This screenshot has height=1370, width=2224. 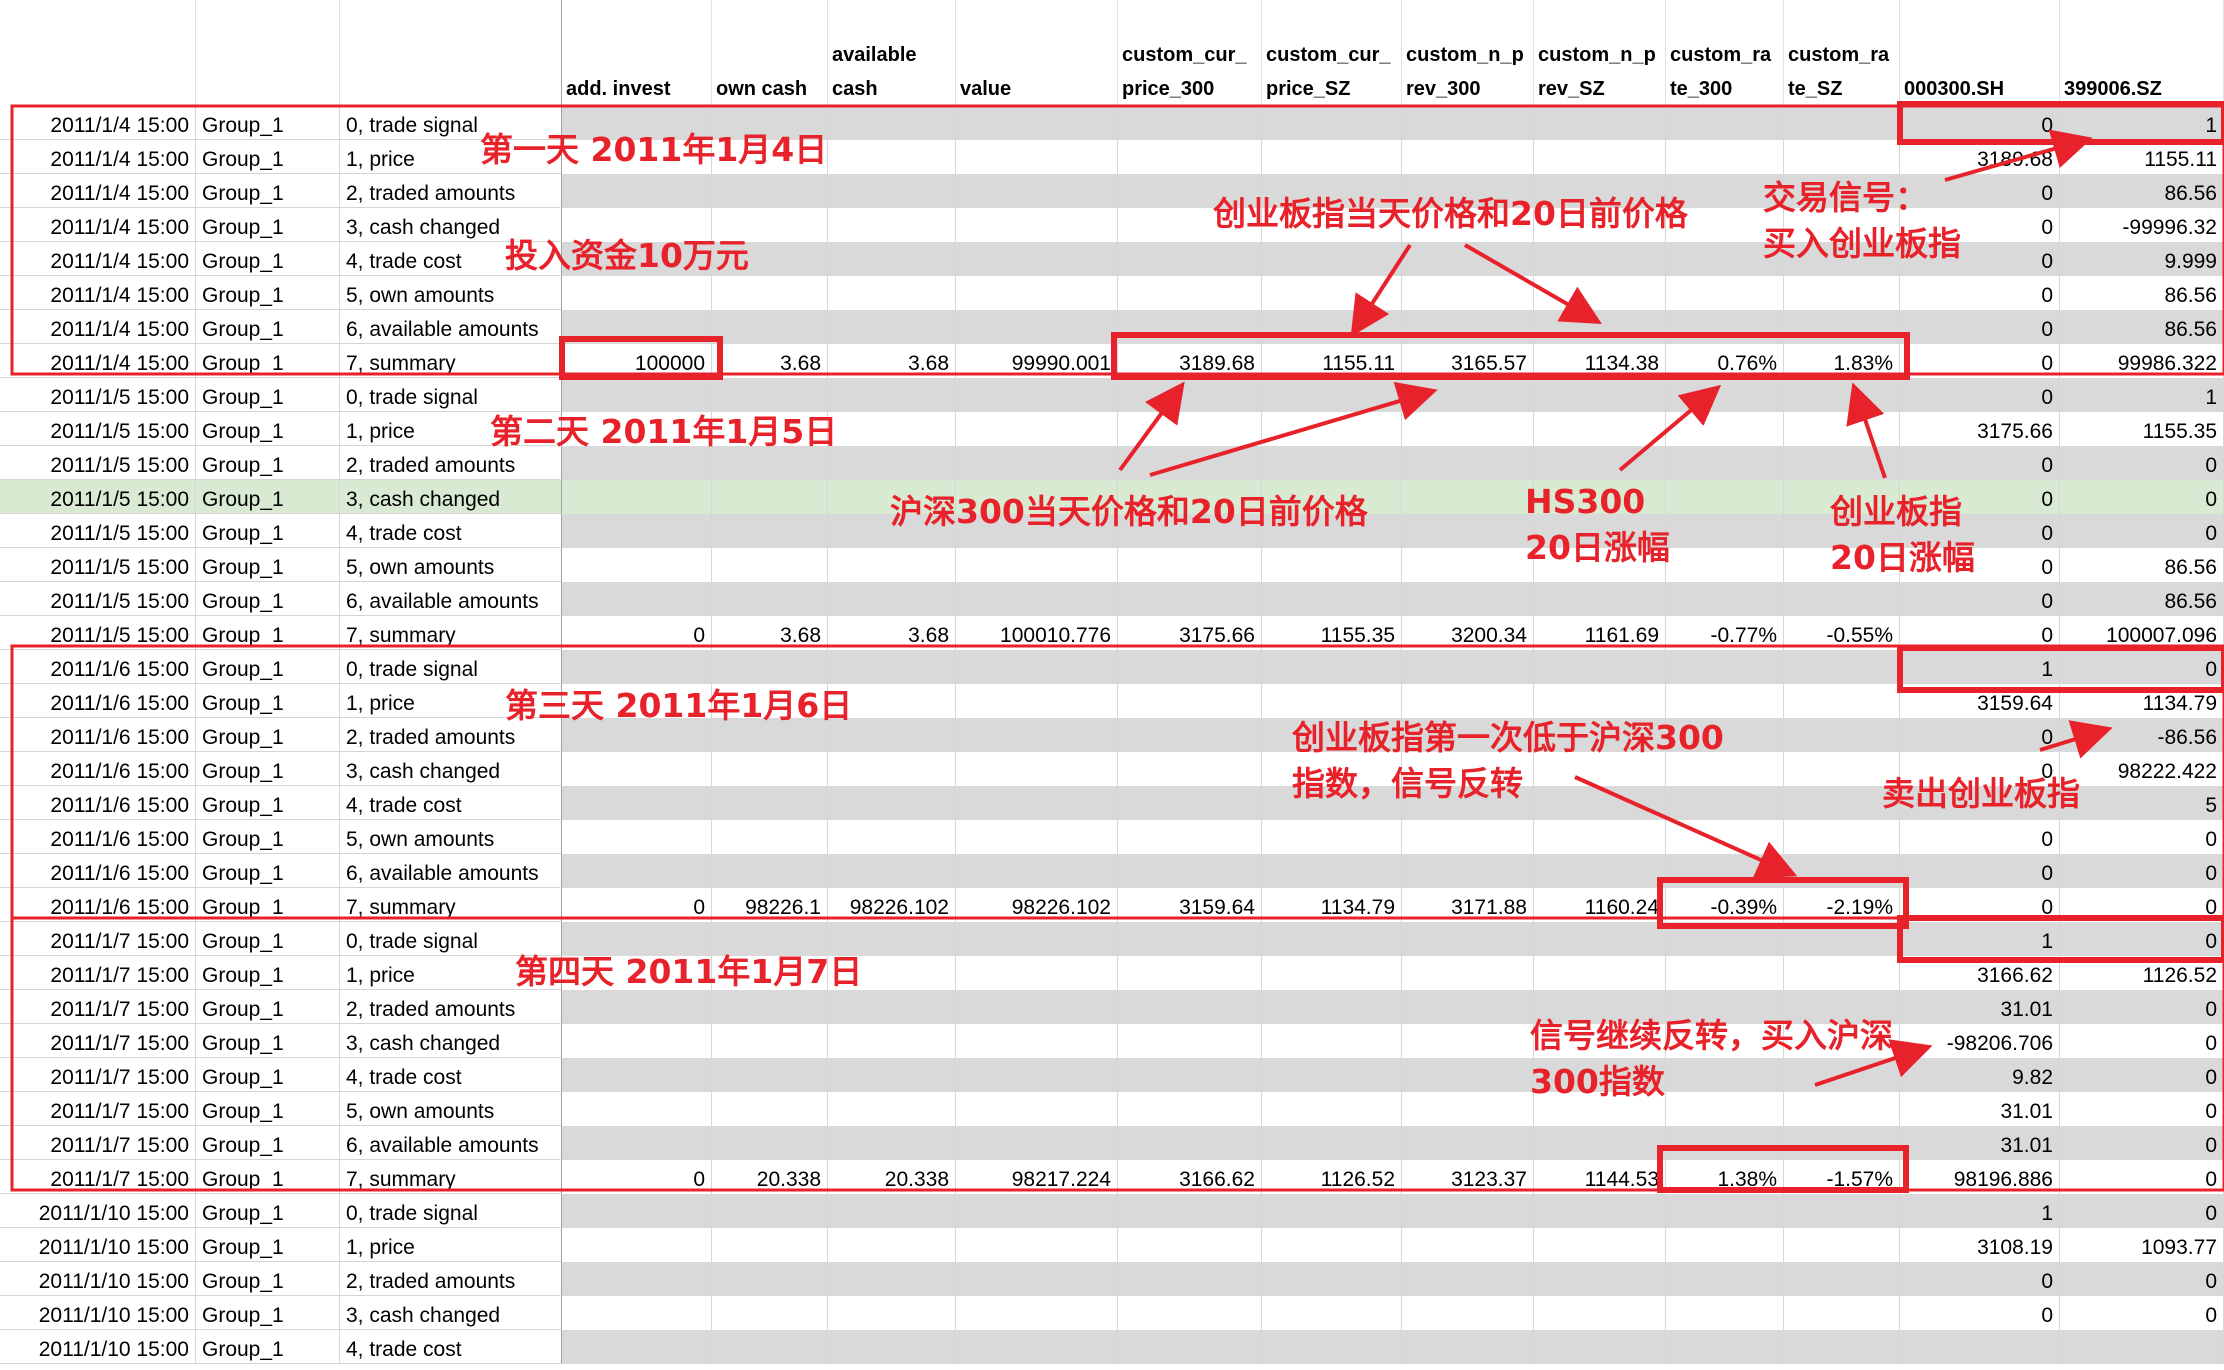 What do you see at coordinates (1585, 501) in the screenshot?
I see `annotation-hs-rate-1: HS300` at bounding box center [1585, 501].